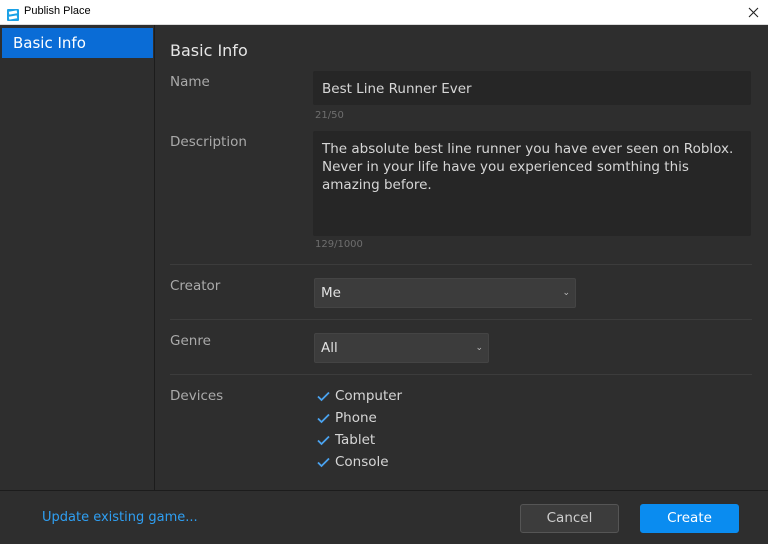  What do you see at coordinates (77, 43) in the screenshot?
I see `sidebar-item-basic-info: Basic Info` at bounding box center [77, 43].